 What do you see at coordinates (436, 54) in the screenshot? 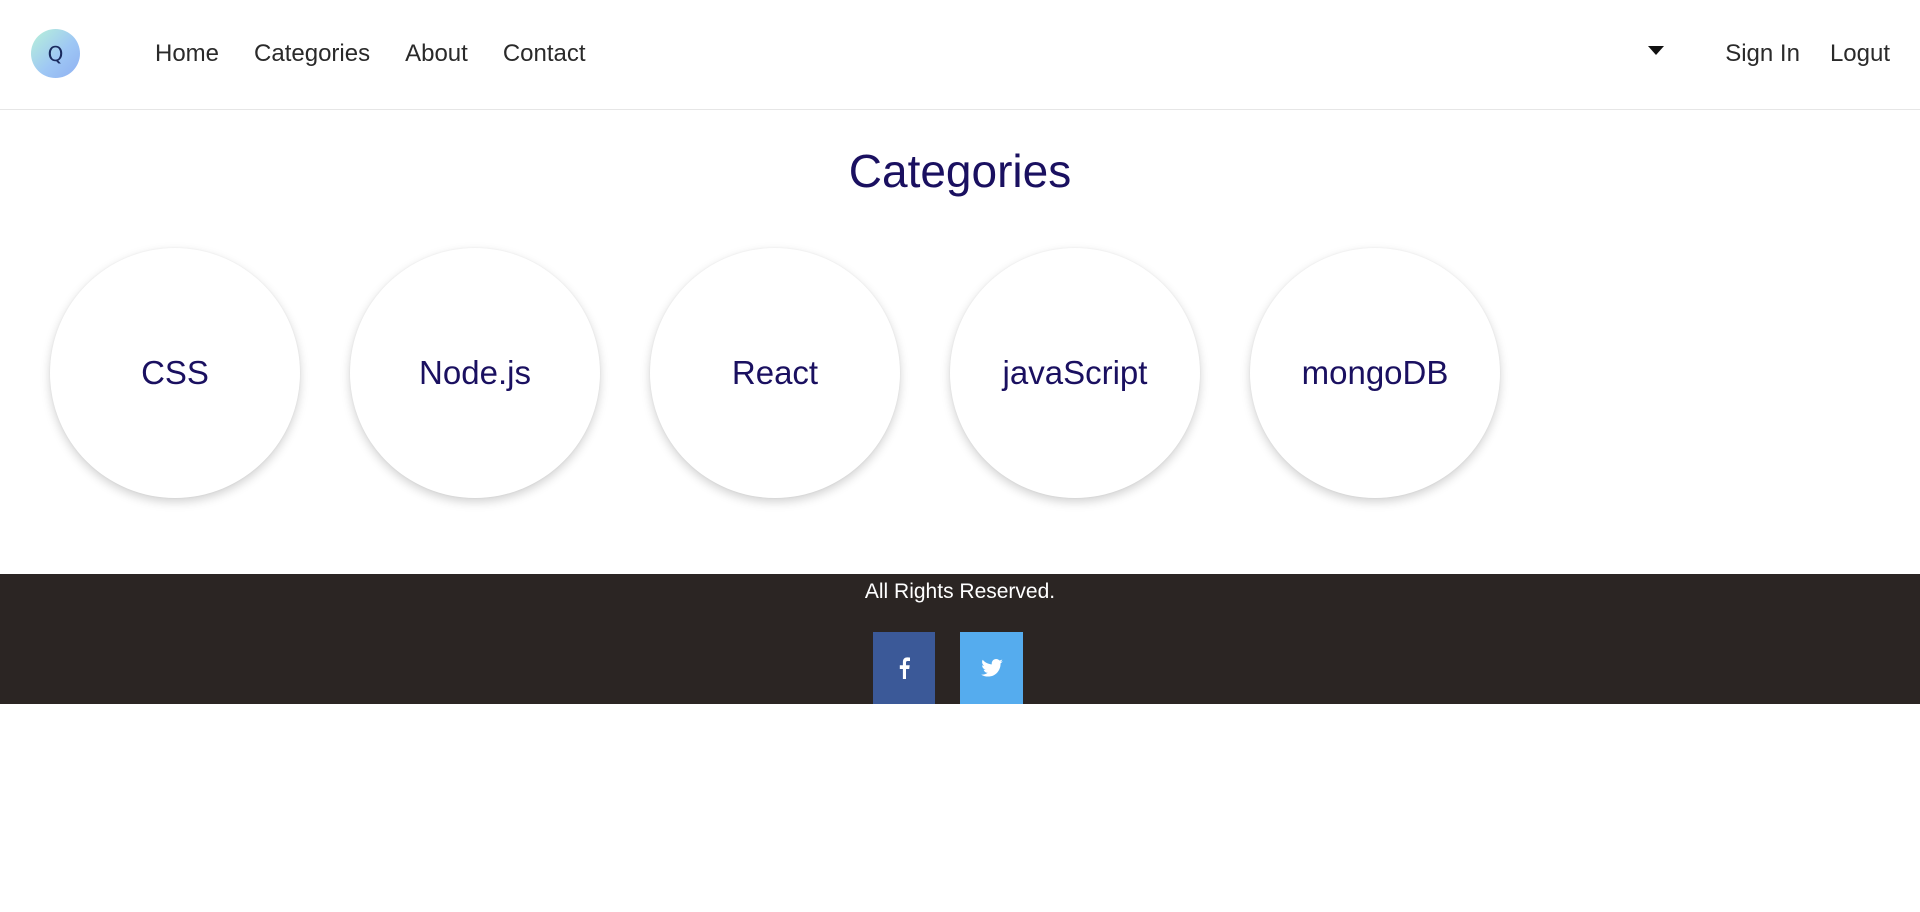
I see `nav-link-about: About` at bounding box center [436, 54].